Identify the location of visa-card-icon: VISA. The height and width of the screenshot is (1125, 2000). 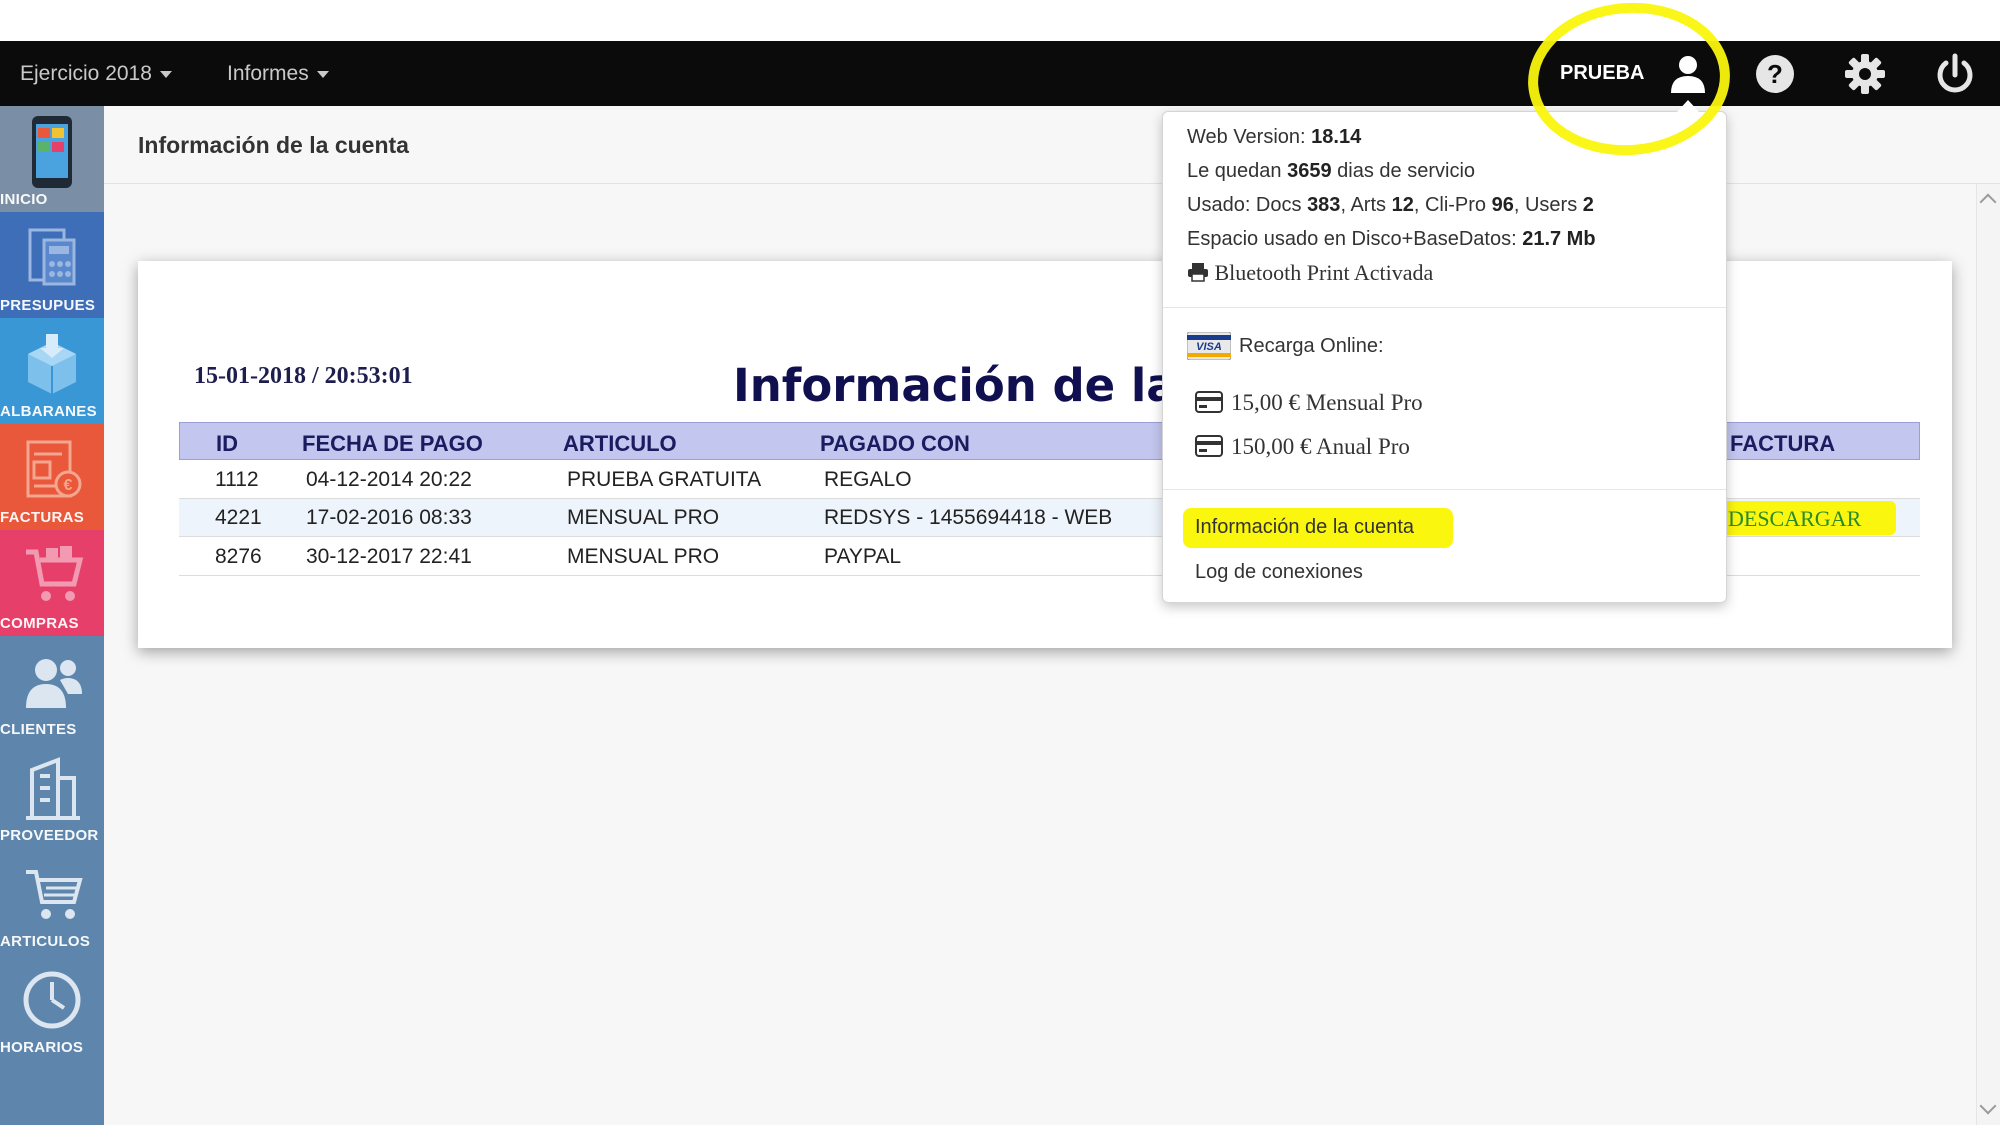
(1209, 346).